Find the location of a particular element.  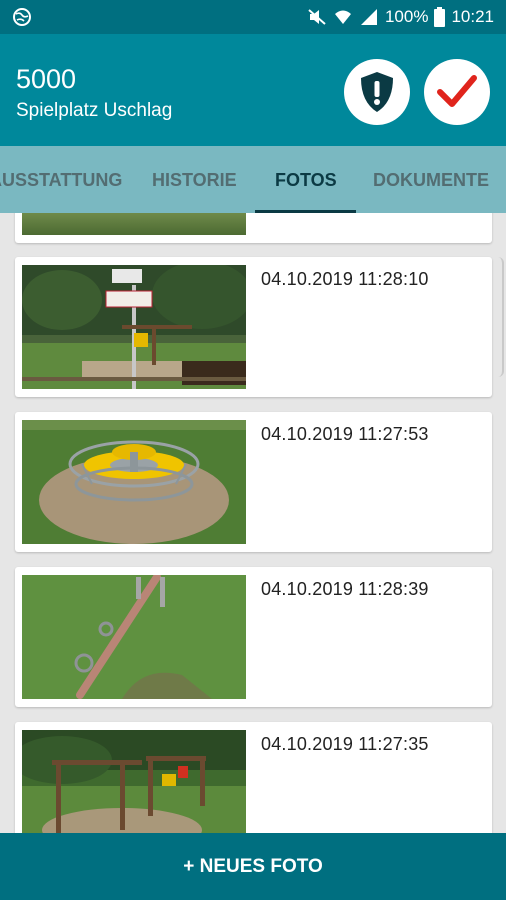

tab-bar: AUSSTATTUNG HISTORIE FOTOS DOKUMENTE is located at coordinates (253, 179).